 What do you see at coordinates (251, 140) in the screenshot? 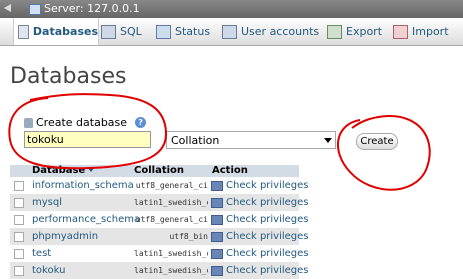
I see `collation-select: Collation` at bounding box center [251, 140].